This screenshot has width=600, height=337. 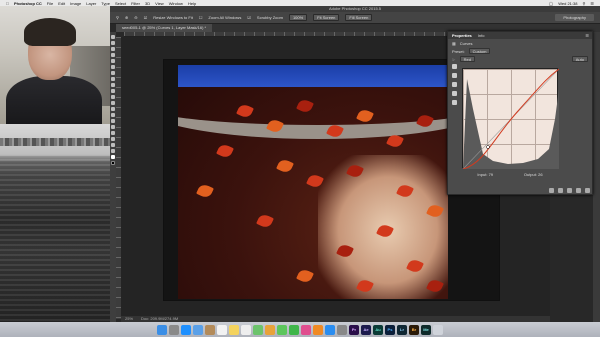 What do you see at coordinates (592, 3) in the screenshot?
I see `menu-list-icon: ☰` at bounding box center [592, 3].